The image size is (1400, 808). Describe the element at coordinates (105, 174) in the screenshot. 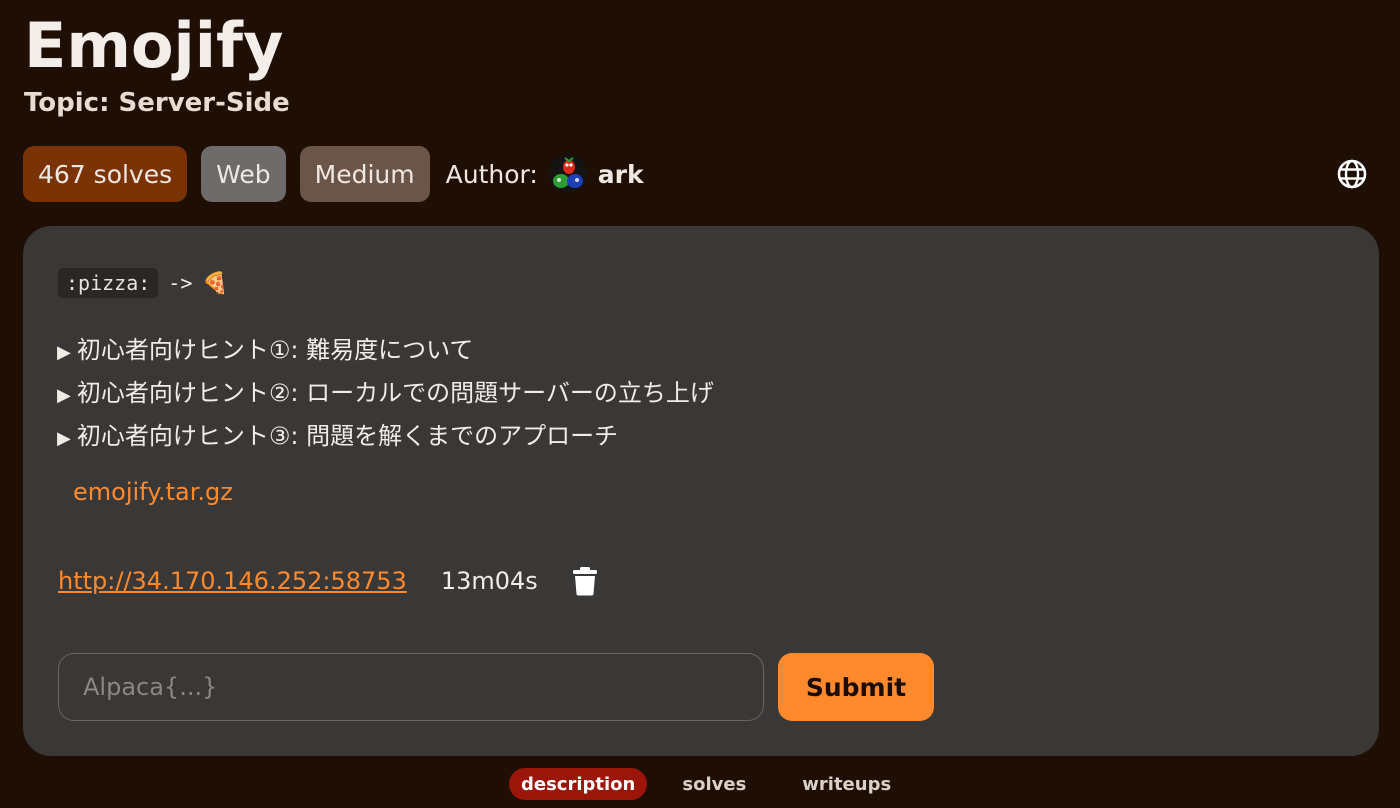

I see `solves-badge: 467 solves` at that location.